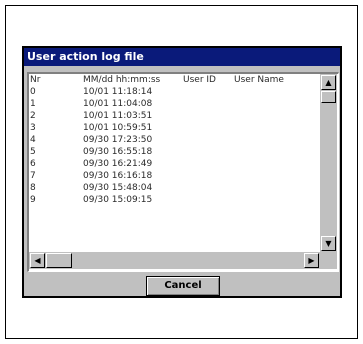 Image resolution: width=363 pixels, height=344 pixels. Describe the element at coordinates (122, 80) in the screenshot. I see `column-header-time: MM/dd hh:mm:ss` at that location.